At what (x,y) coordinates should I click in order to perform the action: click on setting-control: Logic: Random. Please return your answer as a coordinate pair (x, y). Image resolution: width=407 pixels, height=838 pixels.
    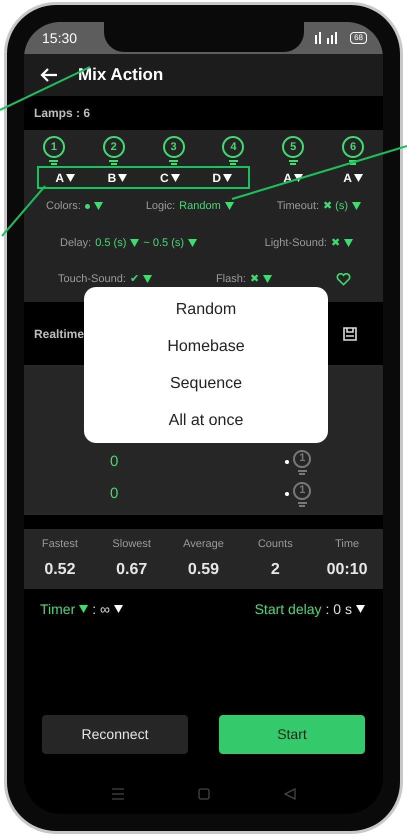
    Looking at the image, I should click on (190, 206).